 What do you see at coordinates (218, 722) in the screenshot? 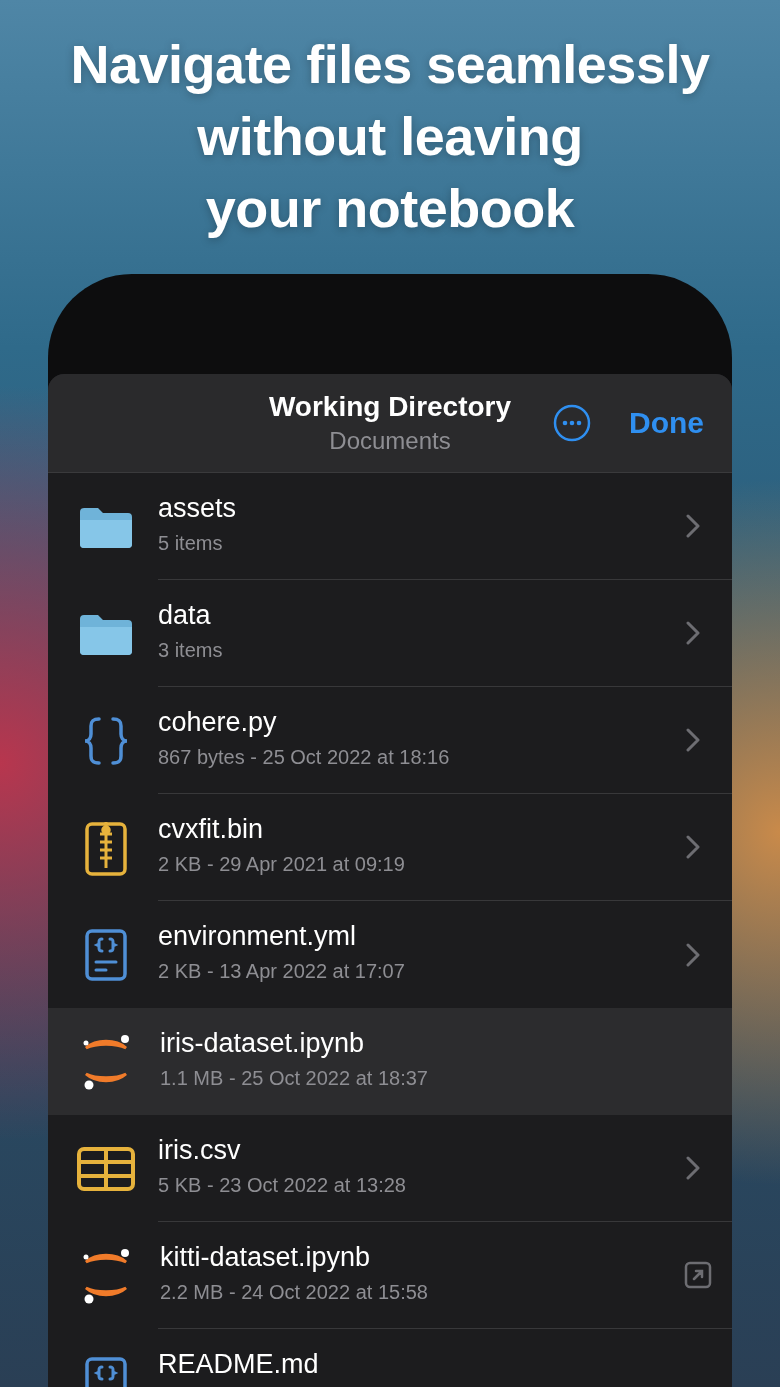
I see `file-name: cohere.py` at bounding box center [218, 722].